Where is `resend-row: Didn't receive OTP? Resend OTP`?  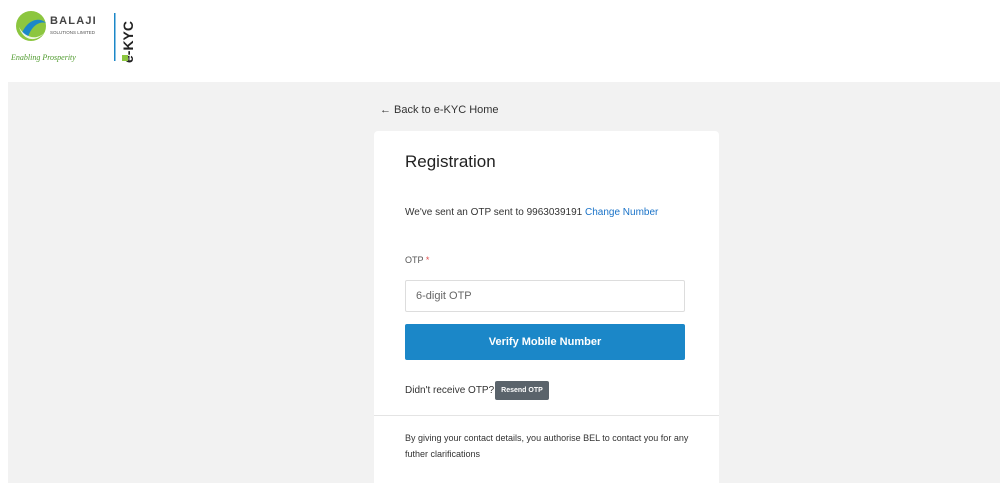
resend-row: Didn't receive OTP? Resend OTP is located at coordinates (477, 390).